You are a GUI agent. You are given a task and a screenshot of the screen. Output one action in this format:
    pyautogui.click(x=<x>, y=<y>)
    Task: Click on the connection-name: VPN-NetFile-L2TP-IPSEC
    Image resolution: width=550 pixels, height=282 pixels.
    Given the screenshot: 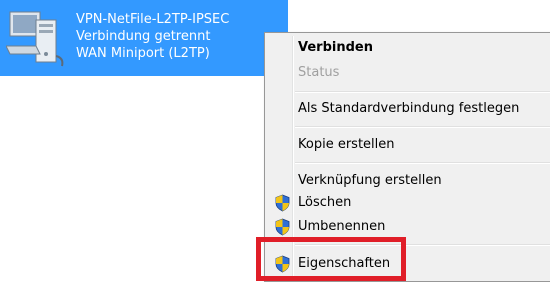 What is the action you would take?
    pyautogui.click(x=153, y=19)
    